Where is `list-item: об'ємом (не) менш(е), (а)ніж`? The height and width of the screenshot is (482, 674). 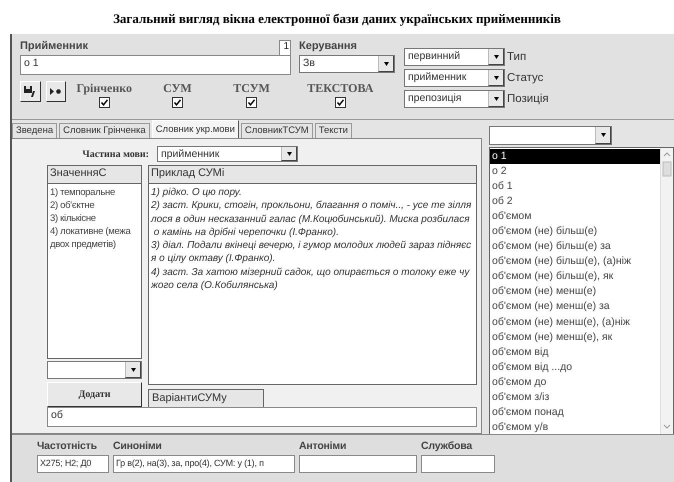 list-item: об'ємом (не) менш(е), (а)ніж is located at coordinates (575, 322).